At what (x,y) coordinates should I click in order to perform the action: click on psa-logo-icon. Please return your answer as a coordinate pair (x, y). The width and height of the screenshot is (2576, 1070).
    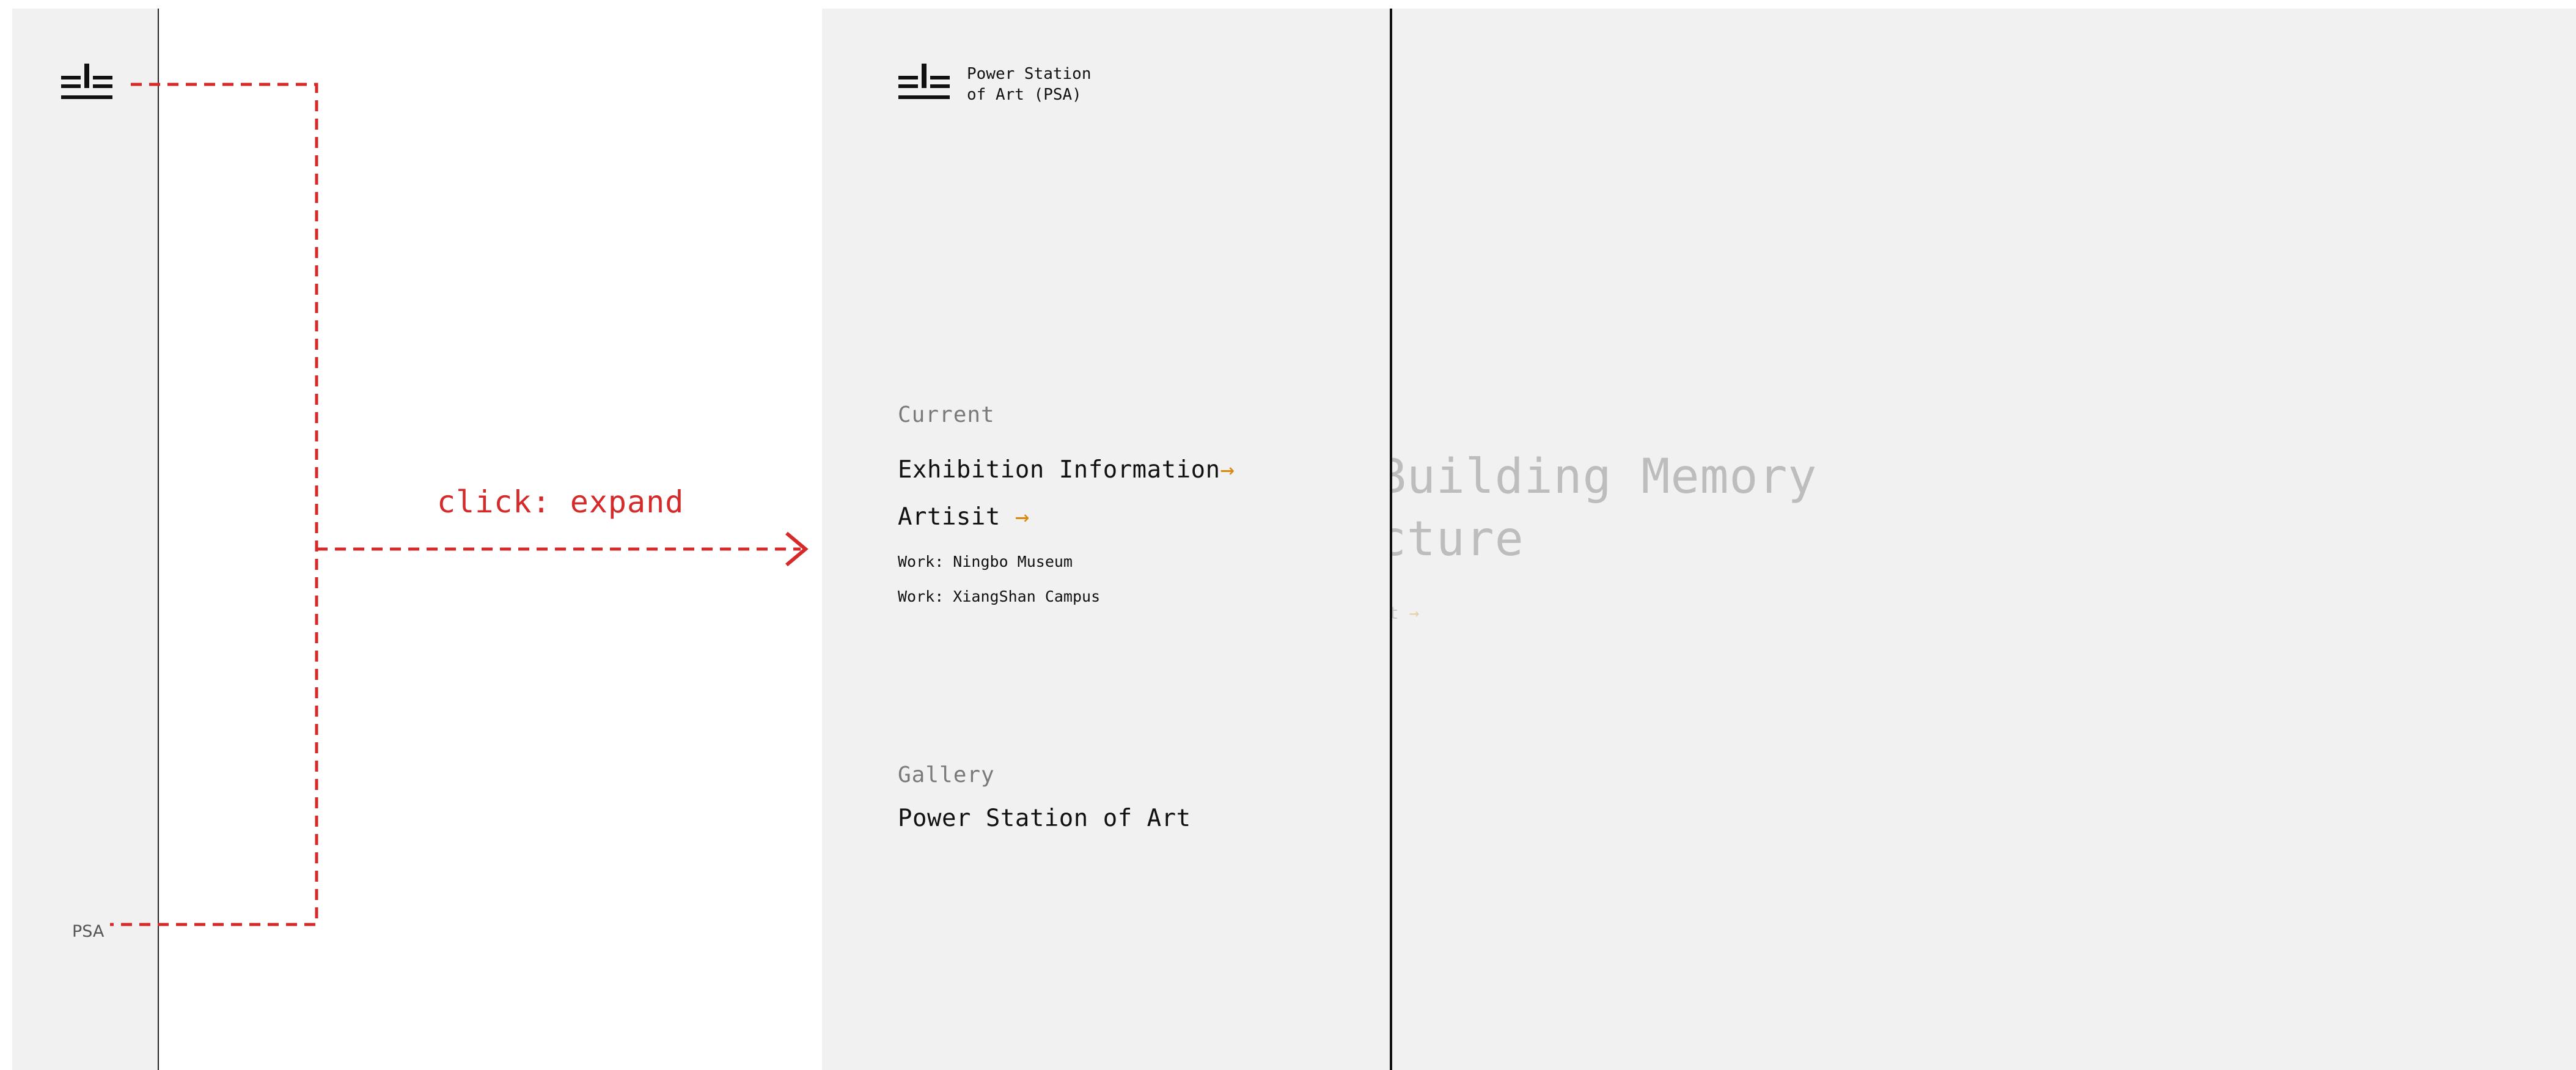
    Looking at the image, I should click on (924, 81).